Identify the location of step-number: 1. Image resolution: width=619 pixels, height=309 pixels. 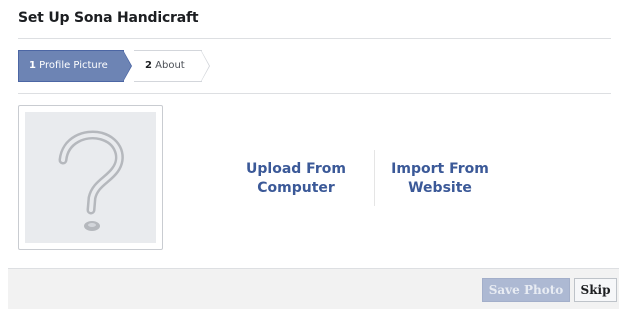
(32, 65).